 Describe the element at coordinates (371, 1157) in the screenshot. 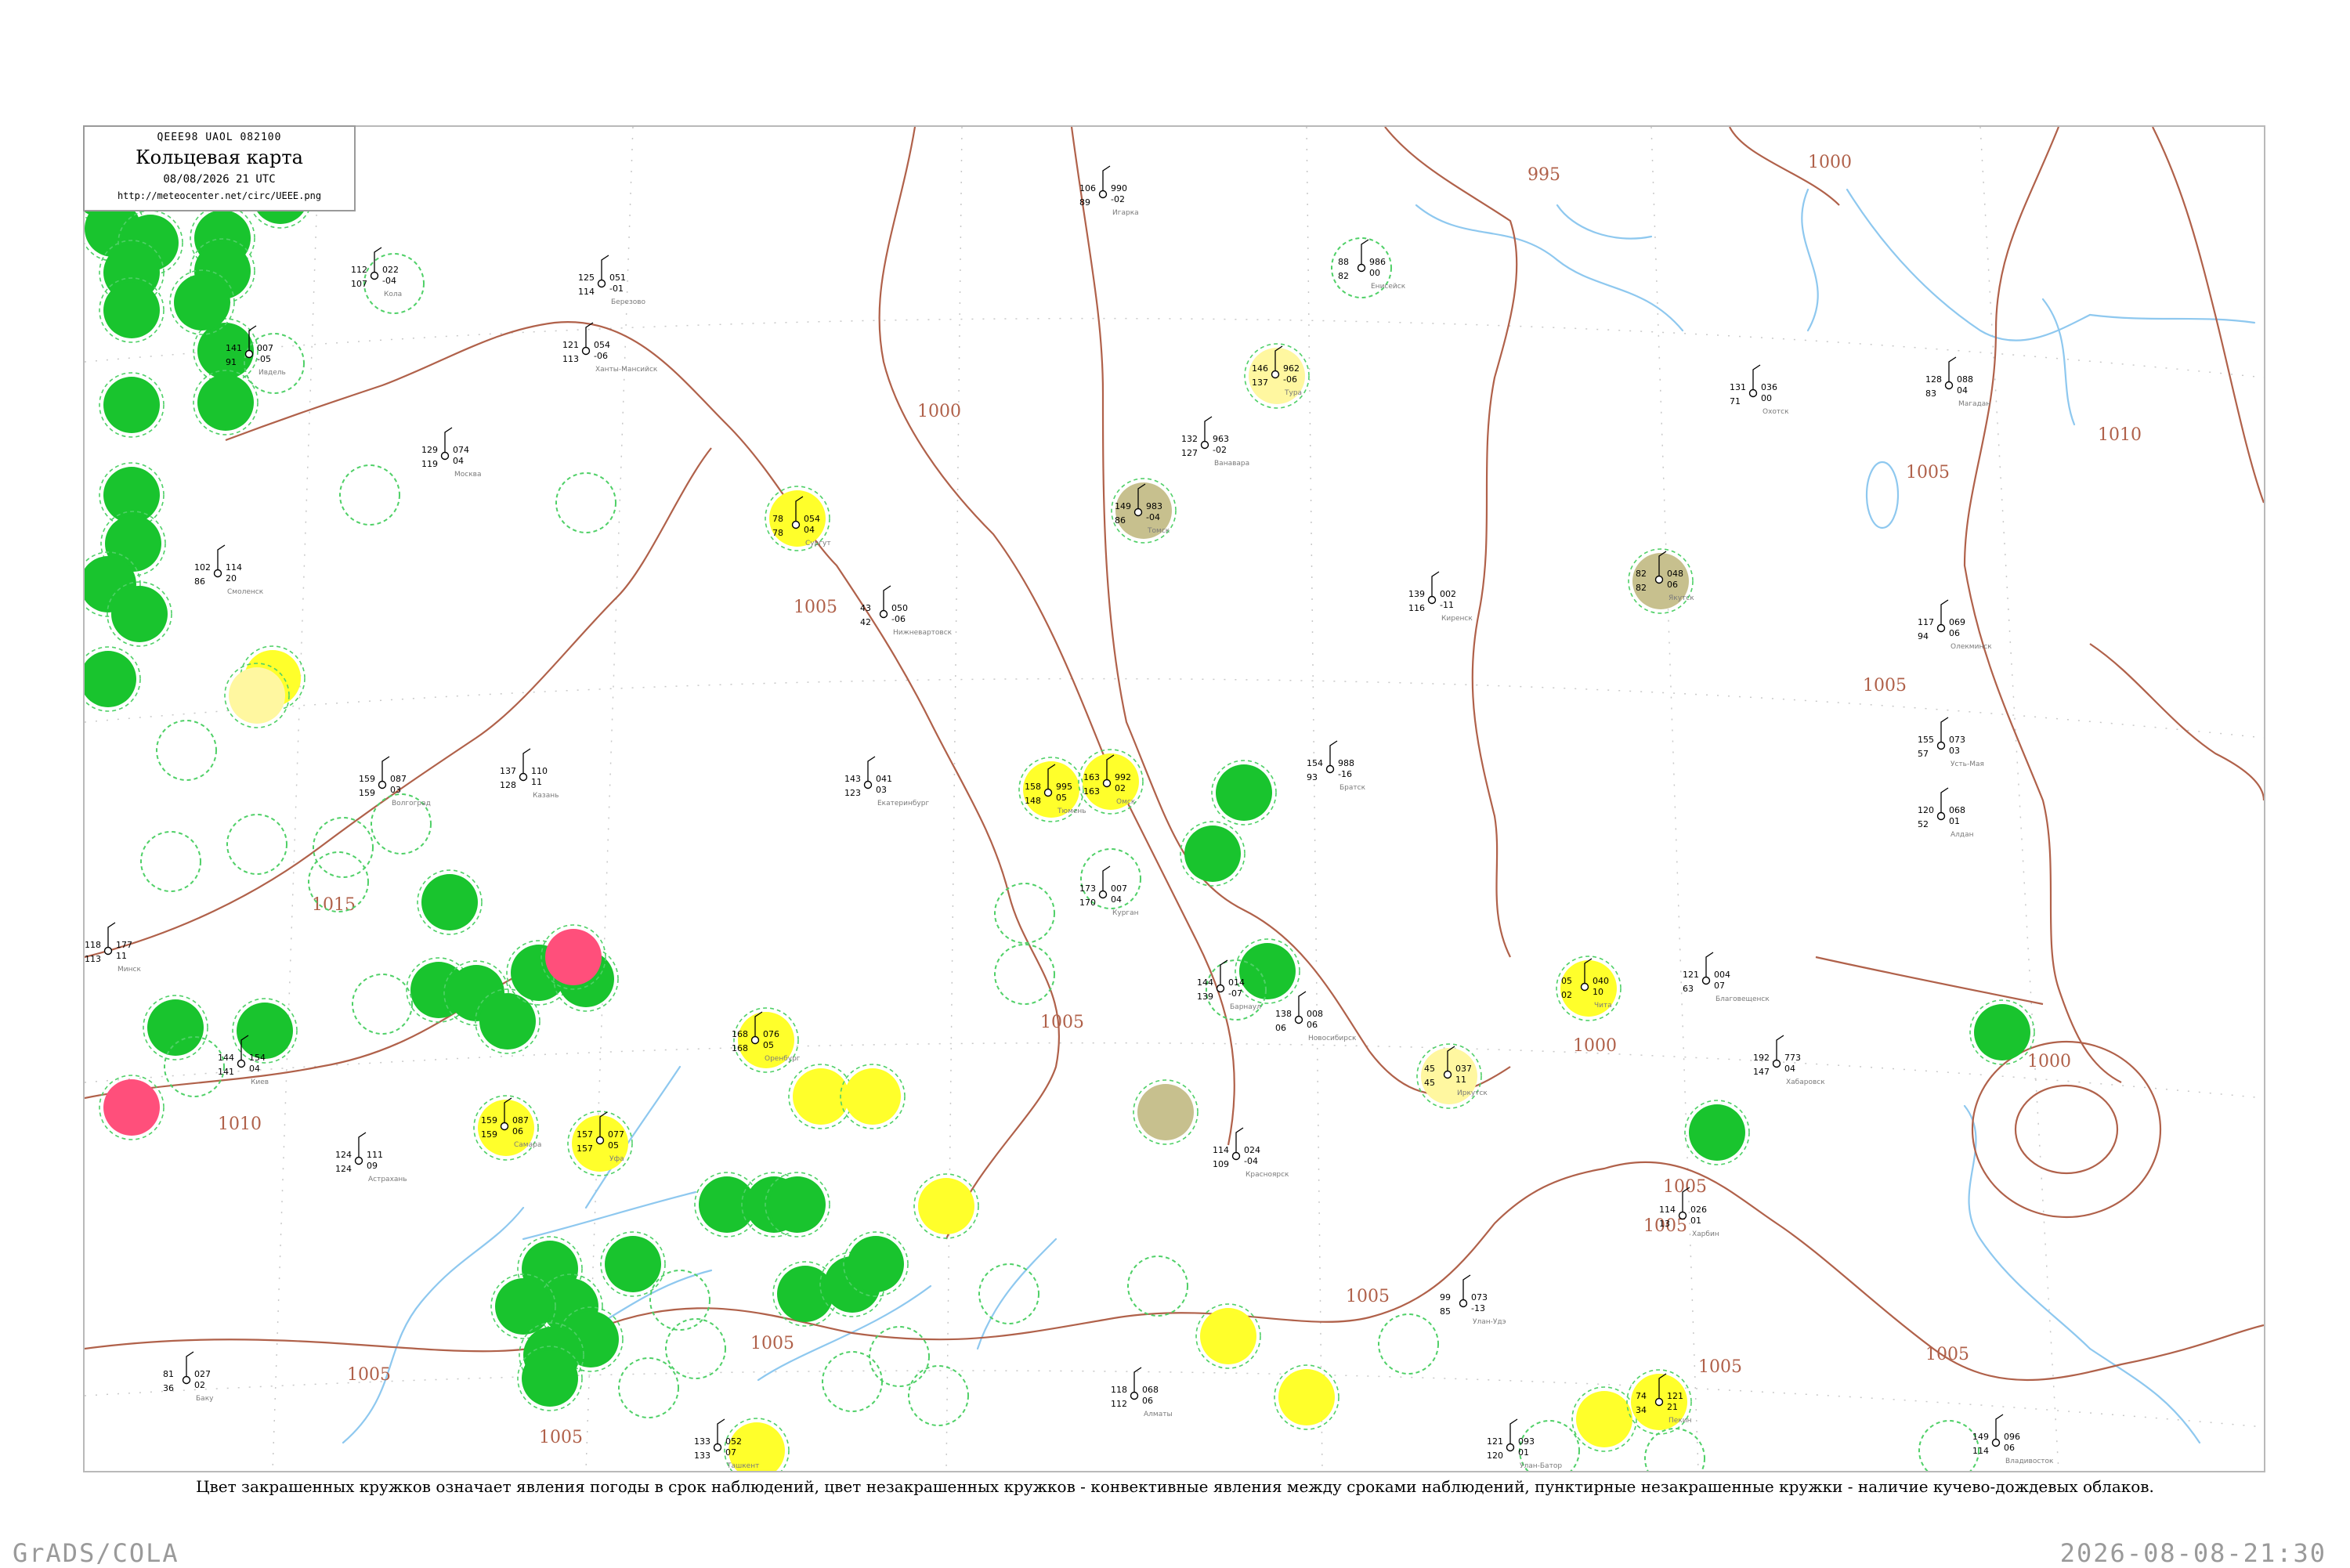

I see `station-astrakhan: 124 111 124 09 Астрахань` at that location.